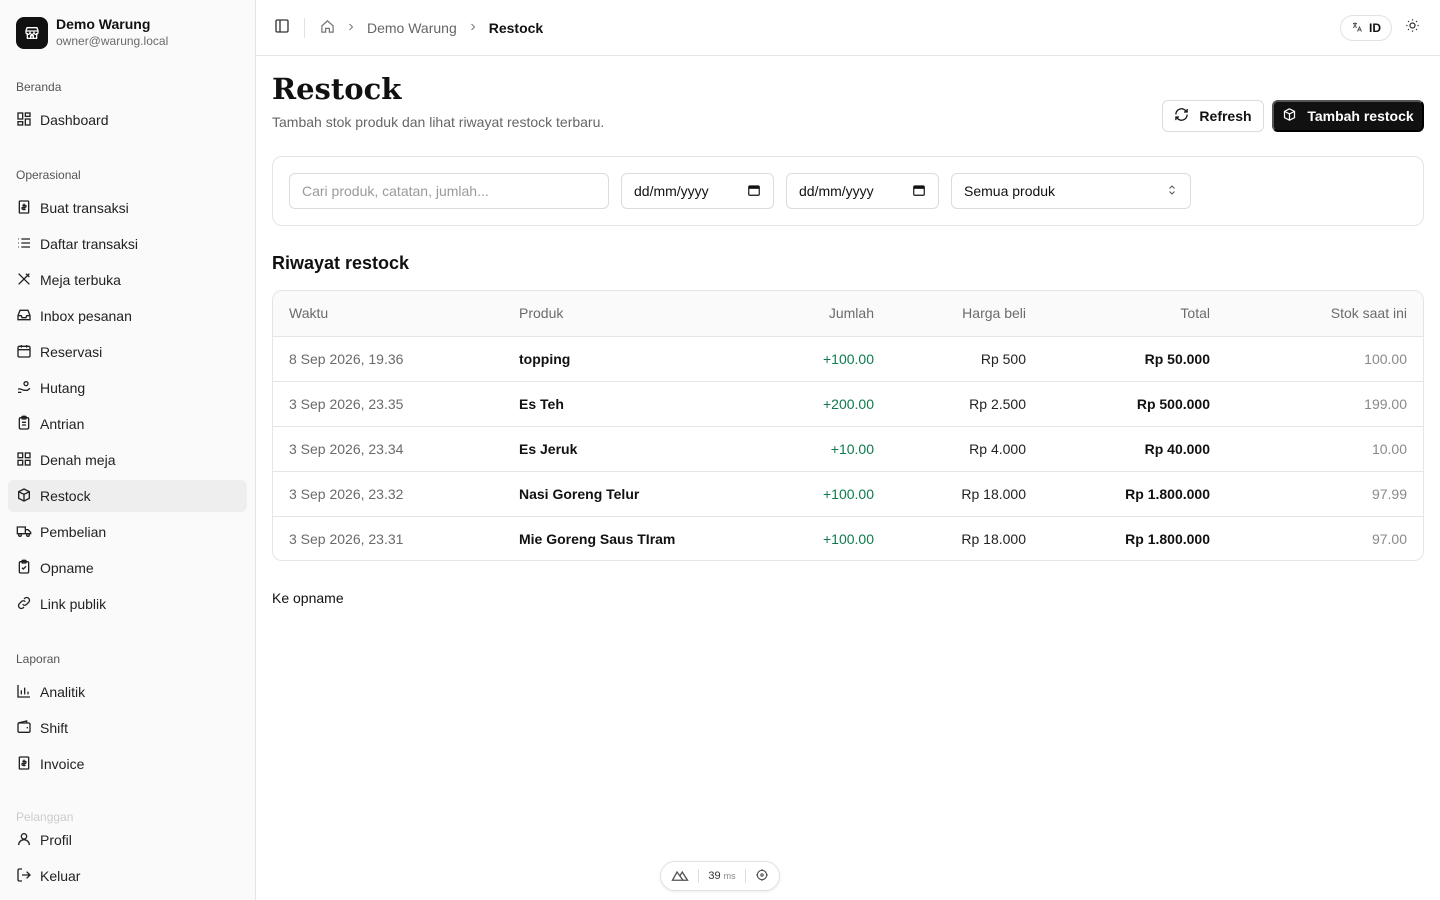  I want to click on section-title: Riwayat restock, so click(341, 263).